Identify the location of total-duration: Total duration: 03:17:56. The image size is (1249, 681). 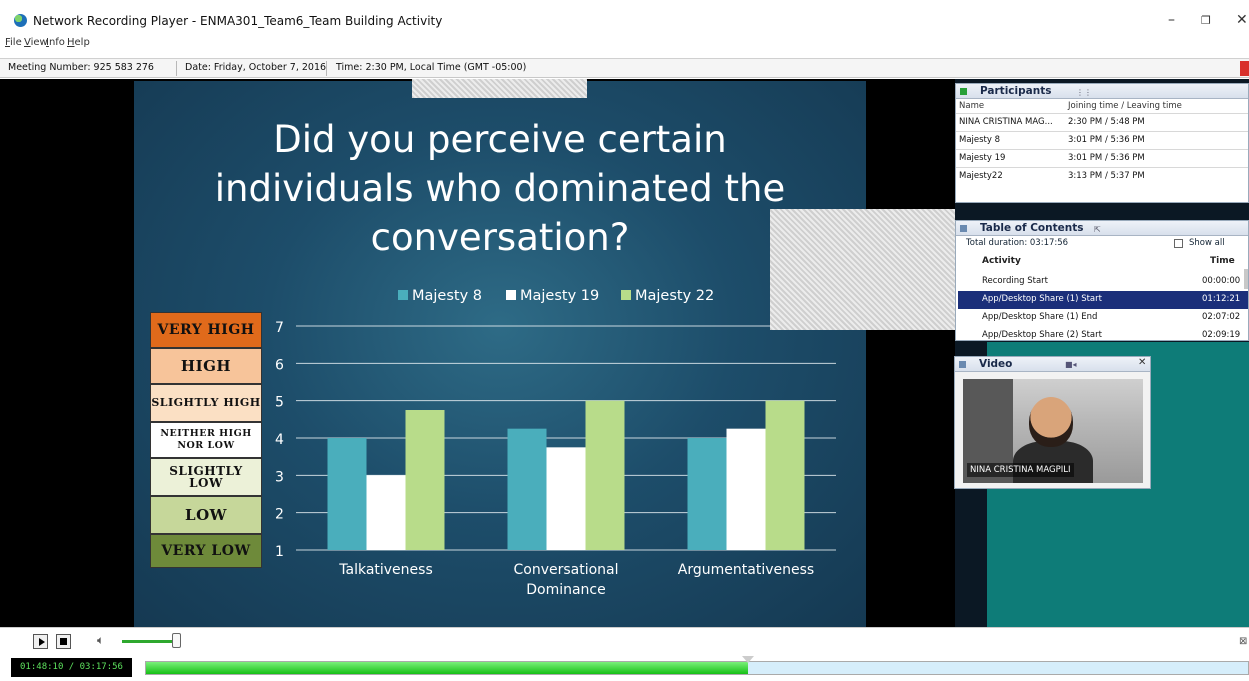
(1017, 243).